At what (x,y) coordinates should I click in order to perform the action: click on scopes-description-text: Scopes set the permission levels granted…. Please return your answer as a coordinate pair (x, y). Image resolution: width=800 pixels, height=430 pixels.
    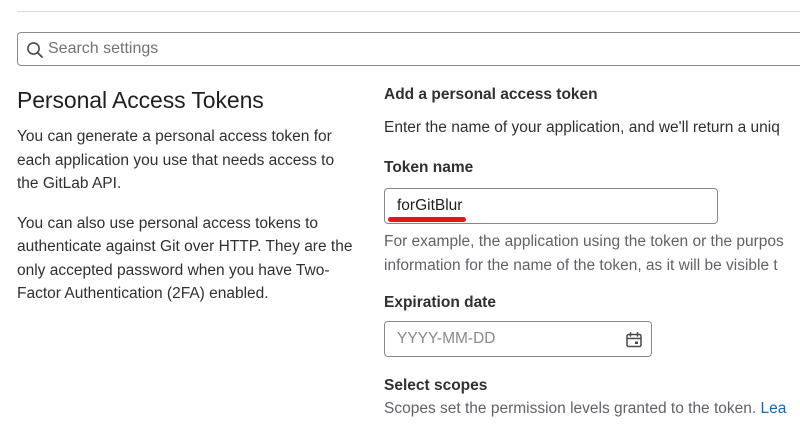
    Looking at the image, I should click on (570, 408).